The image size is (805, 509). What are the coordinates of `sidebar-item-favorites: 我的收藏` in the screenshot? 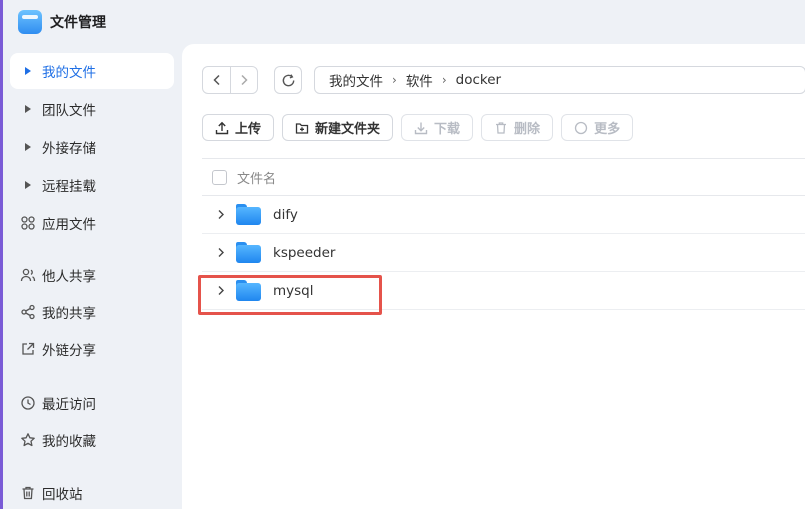 It's located at (92, 440).